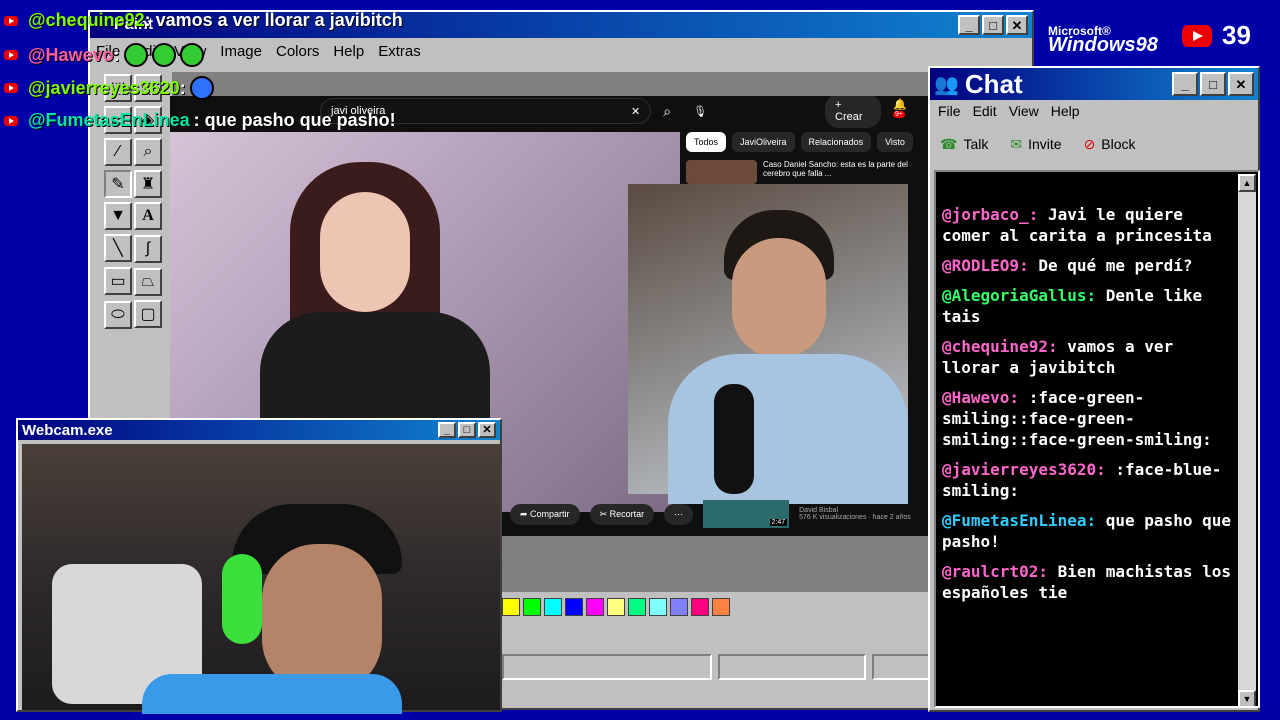 The height and width of the screenshot is (720, 1280). I want to click on color-palette, so click(617, 607).